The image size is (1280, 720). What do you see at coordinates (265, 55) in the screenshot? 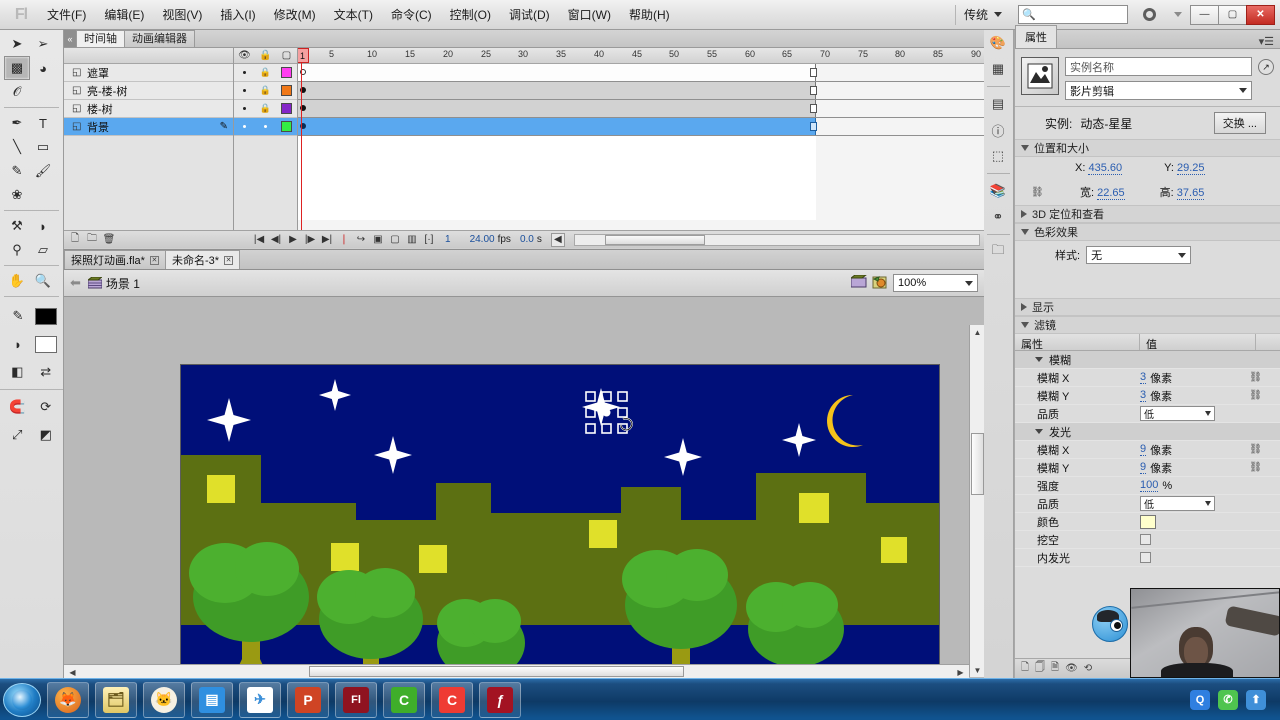
I see `lock-icon: 🔒` at bounding box center [265, 55].